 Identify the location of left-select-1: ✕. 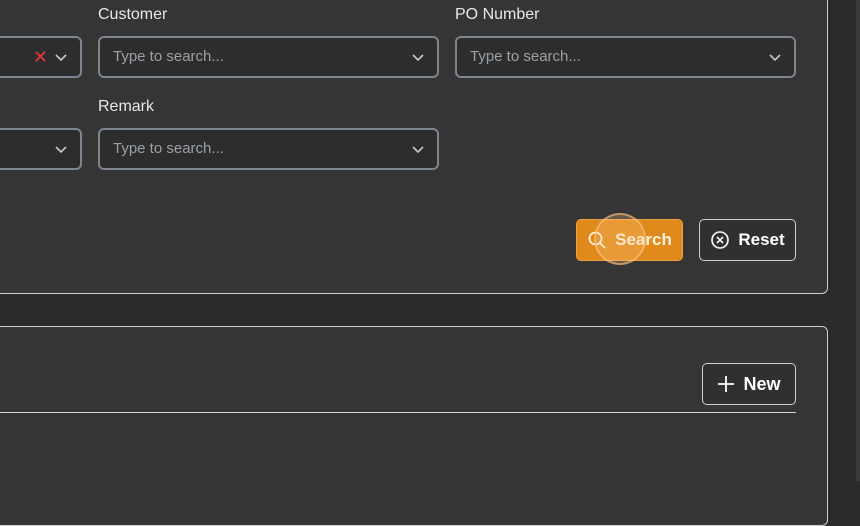
(41, 57).